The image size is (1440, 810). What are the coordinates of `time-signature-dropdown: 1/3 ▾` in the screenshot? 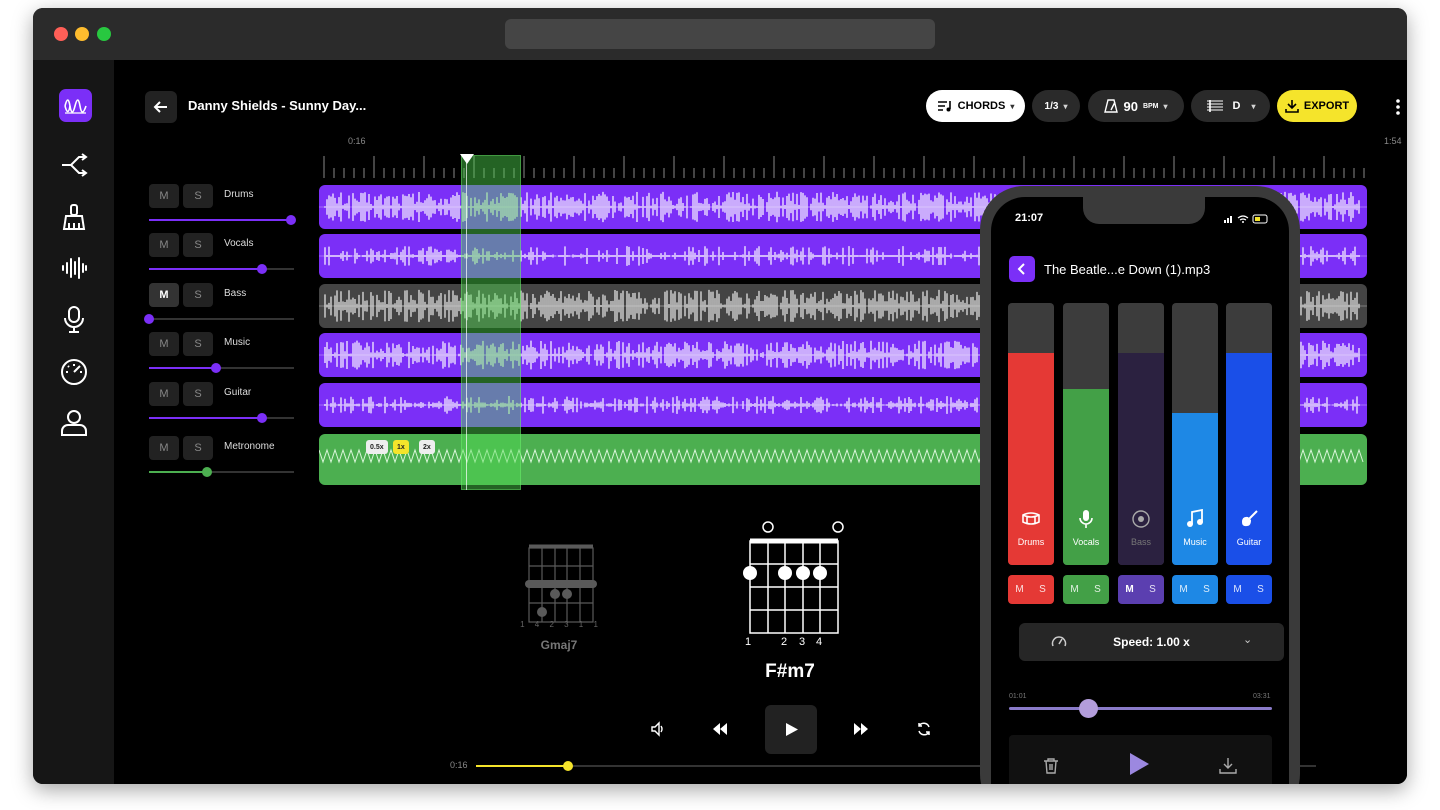 It's located at (1056, 106).